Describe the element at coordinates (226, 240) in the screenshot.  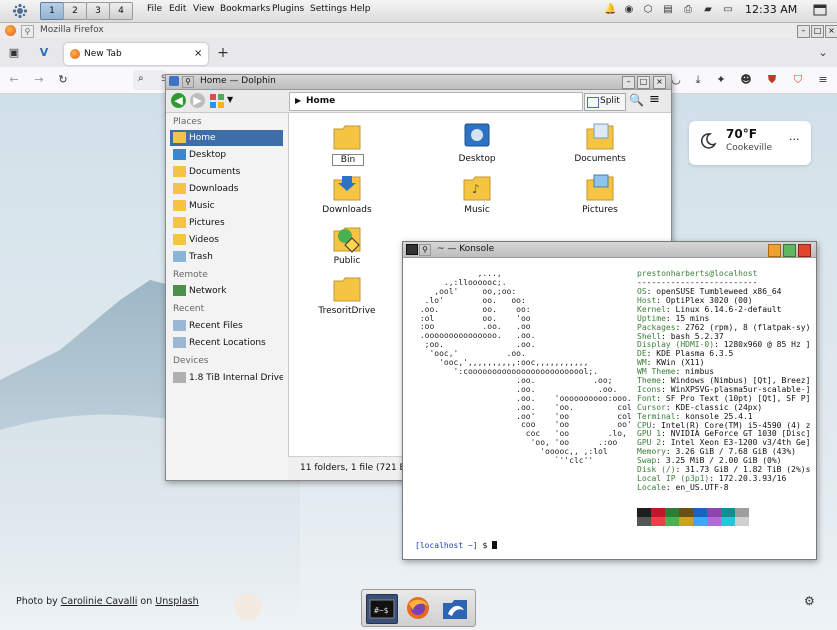
I see `sidebar-item-videos: Videos` at that location.